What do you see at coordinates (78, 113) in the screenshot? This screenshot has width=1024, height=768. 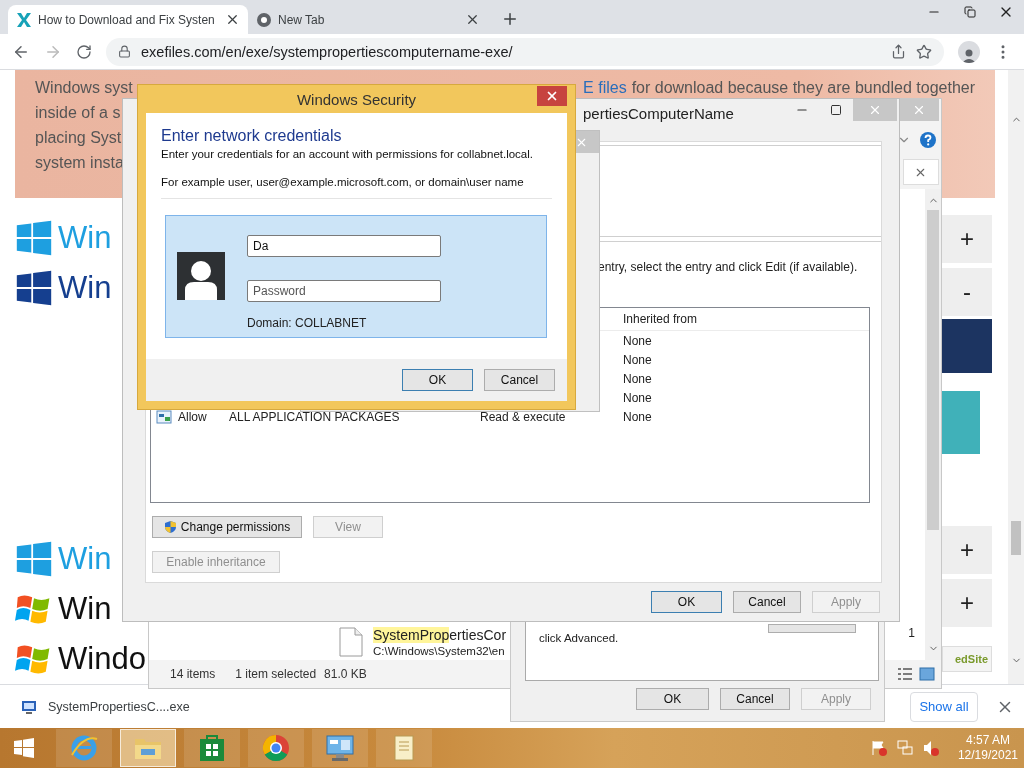 I see `intro-text: inside of a s` at bounding box center [78, 113].